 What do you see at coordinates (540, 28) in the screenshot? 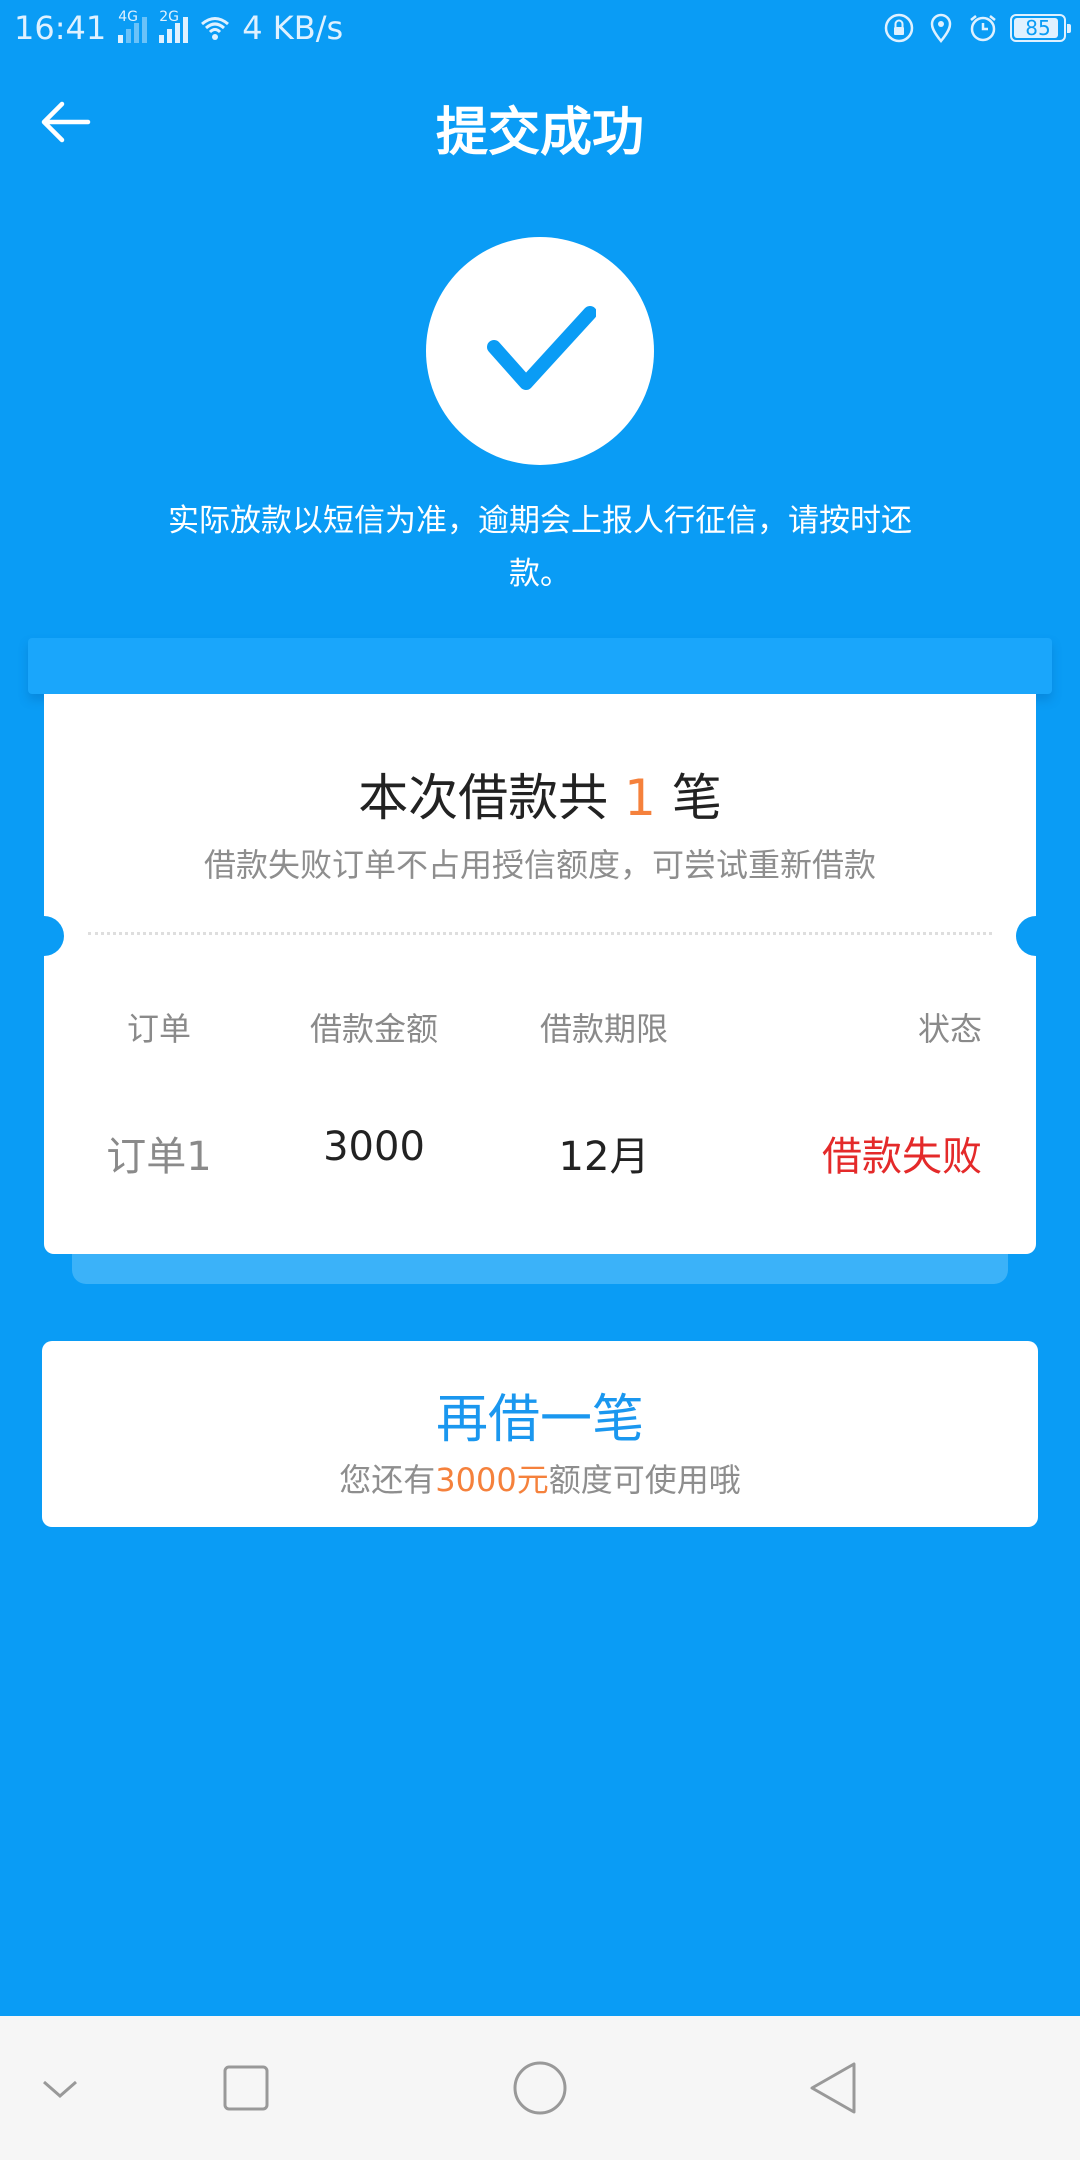
I see `status-bar: 16:41 4G 2G 4 KB/s 85` at bounding box center [540, 28].